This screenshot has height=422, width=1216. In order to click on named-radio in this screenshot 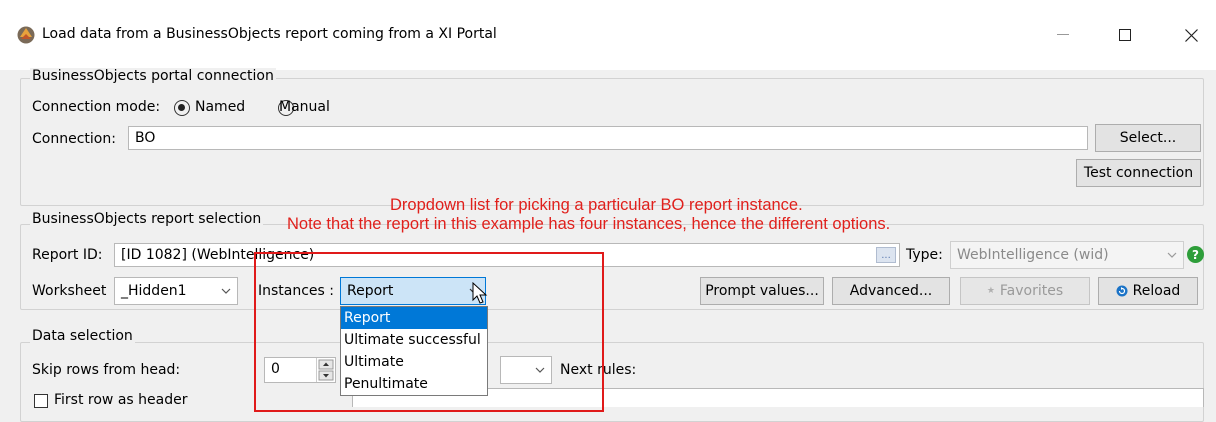, I will do `click(182, 108)`.